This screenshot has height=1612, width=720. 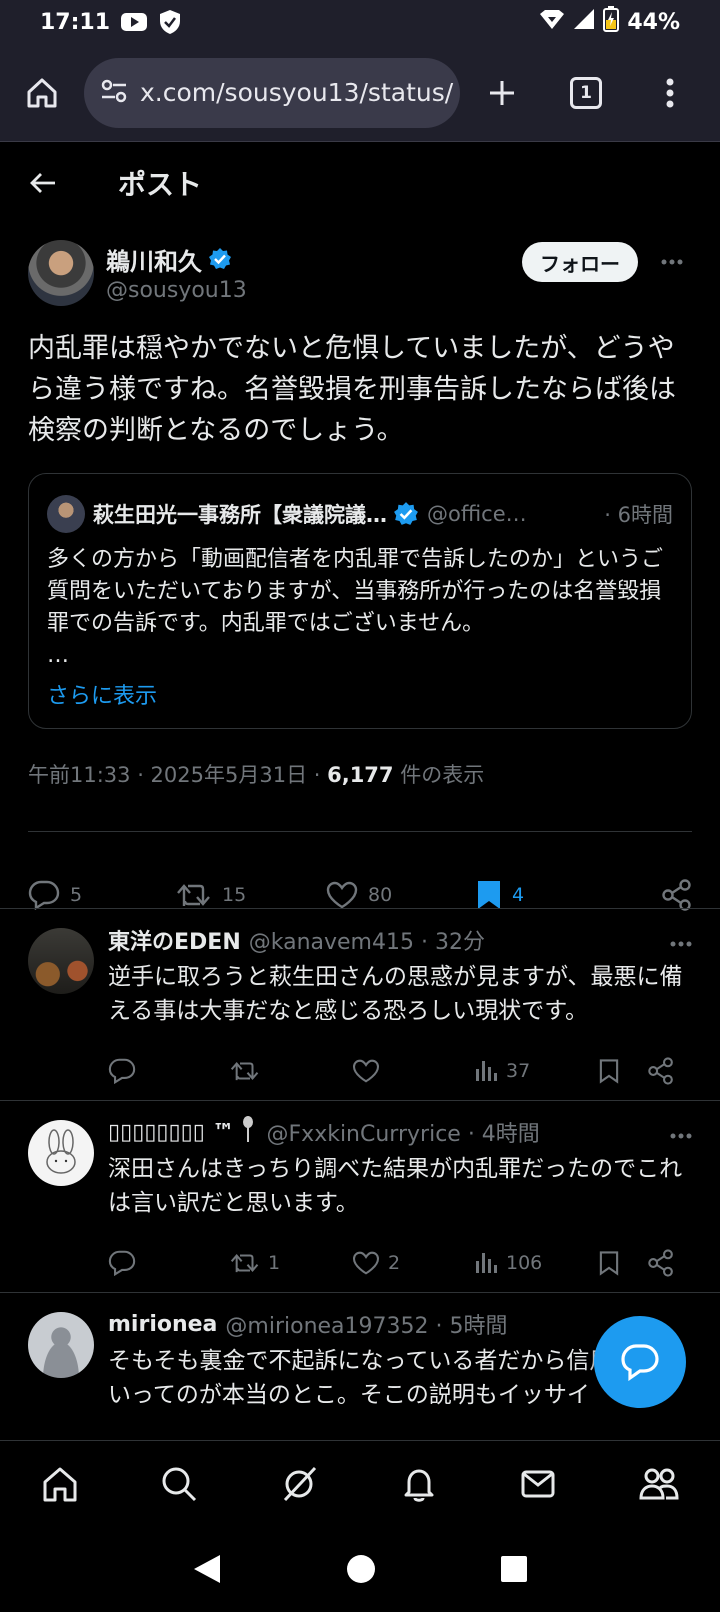 I want to click on reply-author-name: ▯▯▯▯▯▯▯▯ ™, so click(x=171, y=1132).